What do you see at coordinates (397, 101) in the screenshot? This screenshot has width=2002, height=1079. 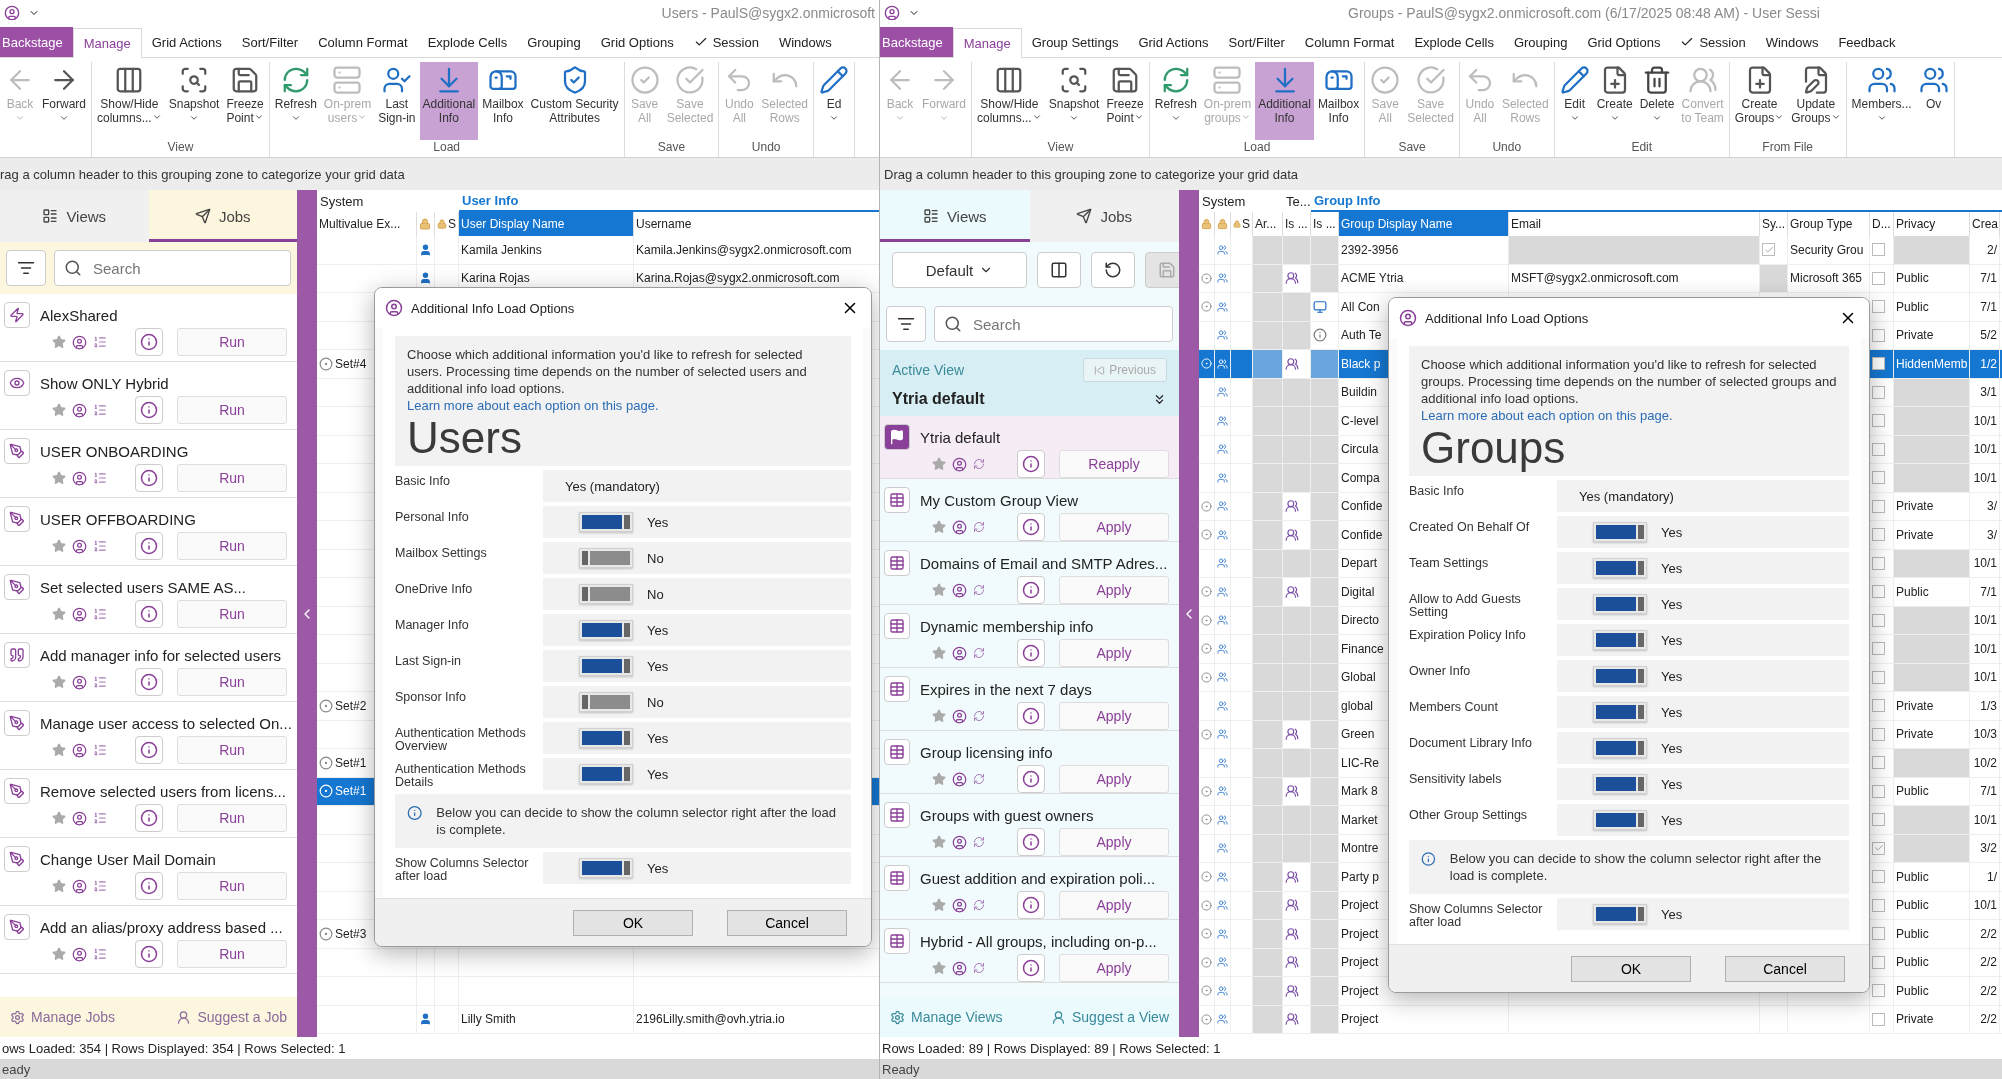 I see `ribbon-button: Last Sign-in` at bounding box center [397, 101].